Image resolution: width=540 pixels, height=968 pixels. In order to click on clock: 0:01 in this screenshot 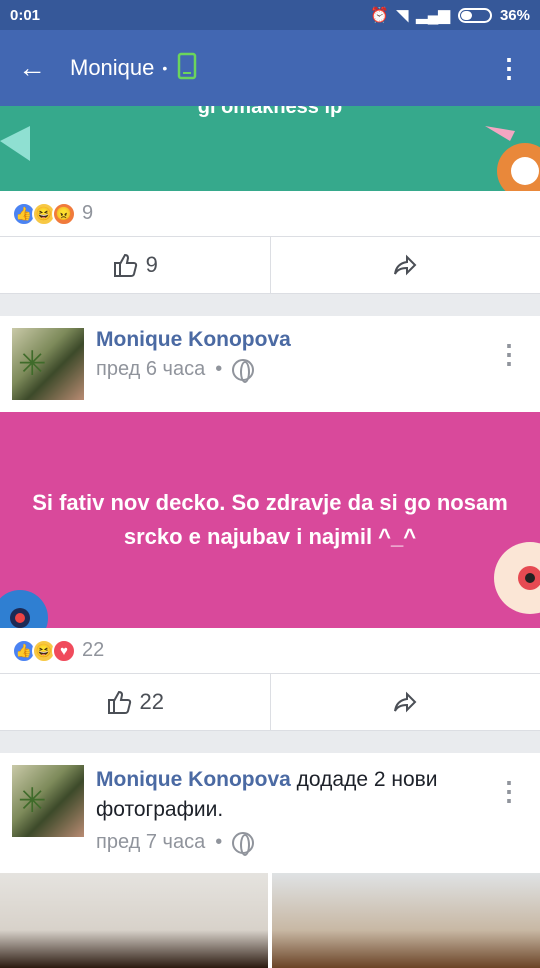, I will do `click(190, 15)`.